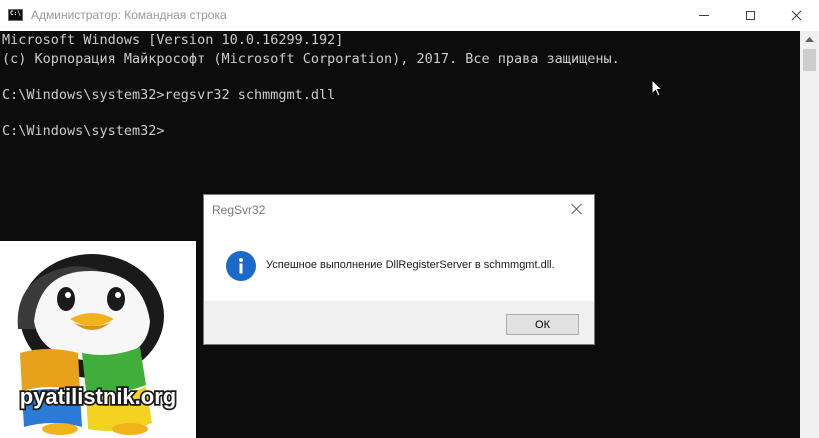 The image size is (819, 438). I want to click on info-icon, so click(241, 266).